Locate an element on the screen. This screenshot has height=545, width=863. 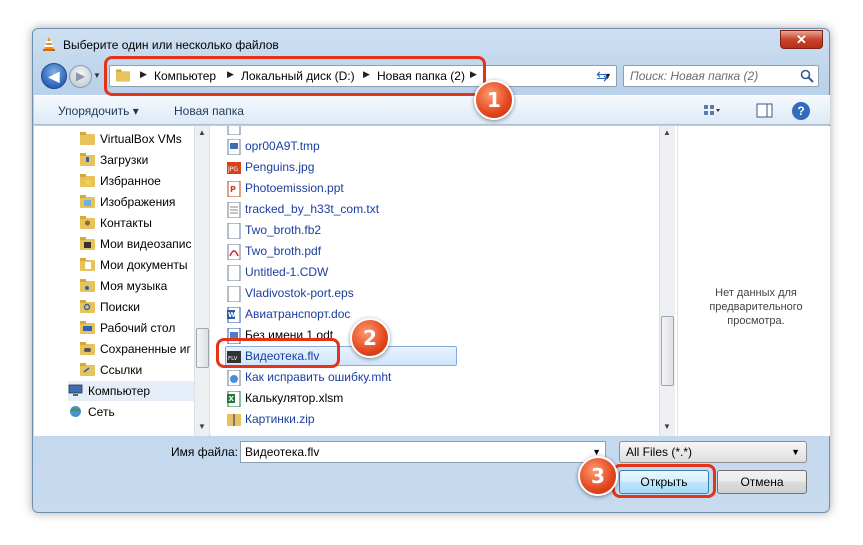
folder-icon is located at coordinates (87, 138).